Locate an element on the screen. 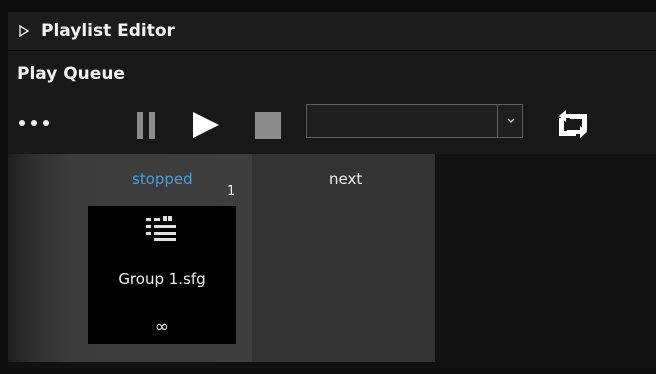 Image resolution: width=656 pixels, height=374 pixels. play-icon is located at coordinates (206, 125).